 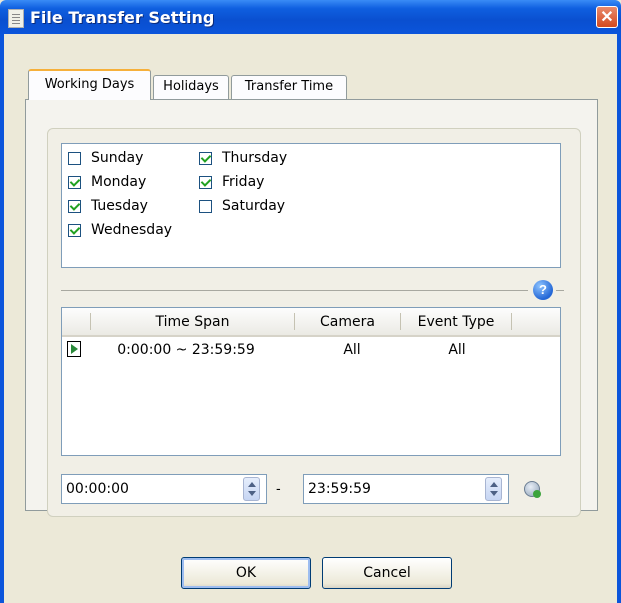 I want to click on tab-holidays: Holidays, so click(x=191, y=87).